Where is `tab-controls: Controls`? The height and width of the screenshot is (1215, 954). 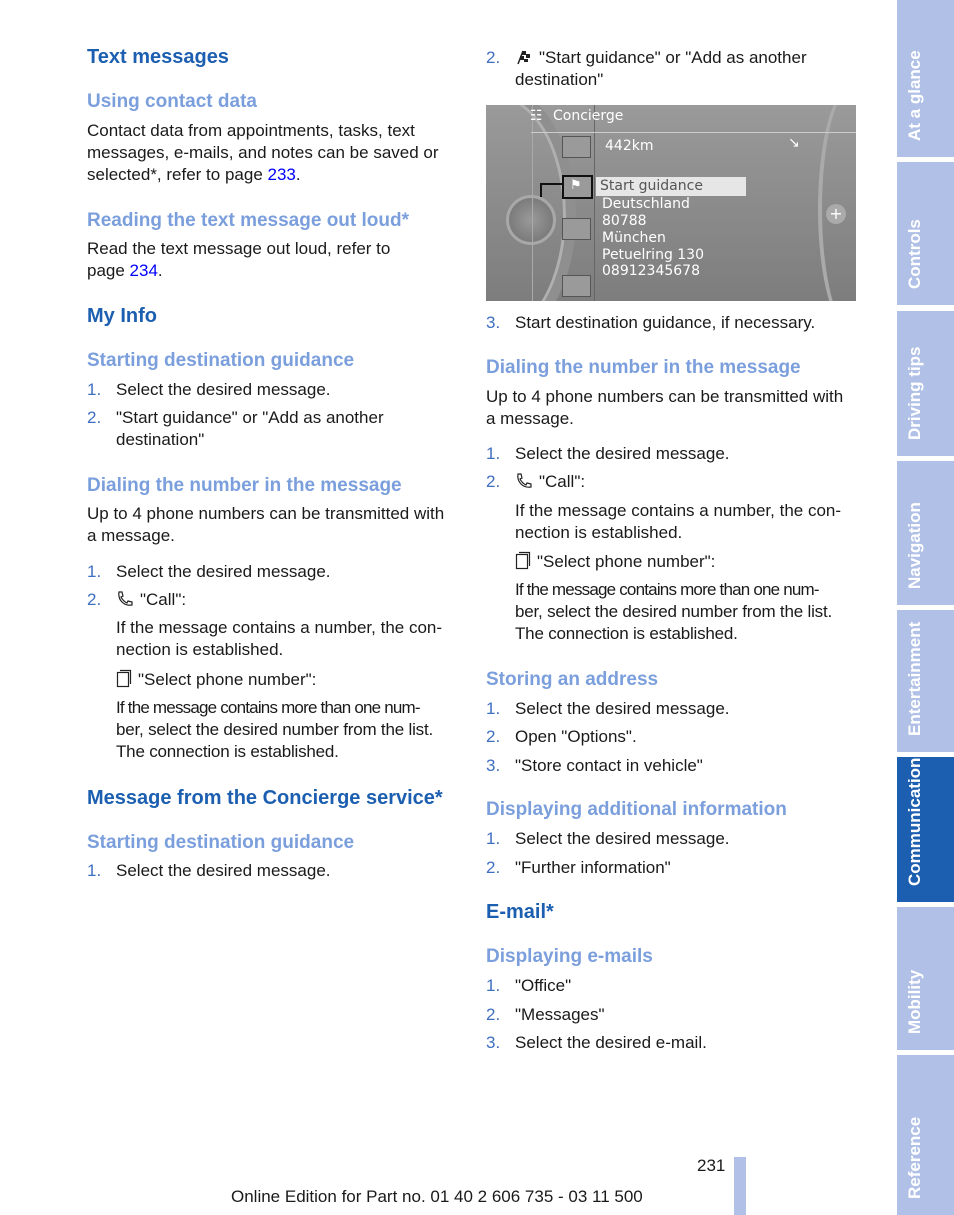 tab-controls: Controls is located at coordinates (925, 233).